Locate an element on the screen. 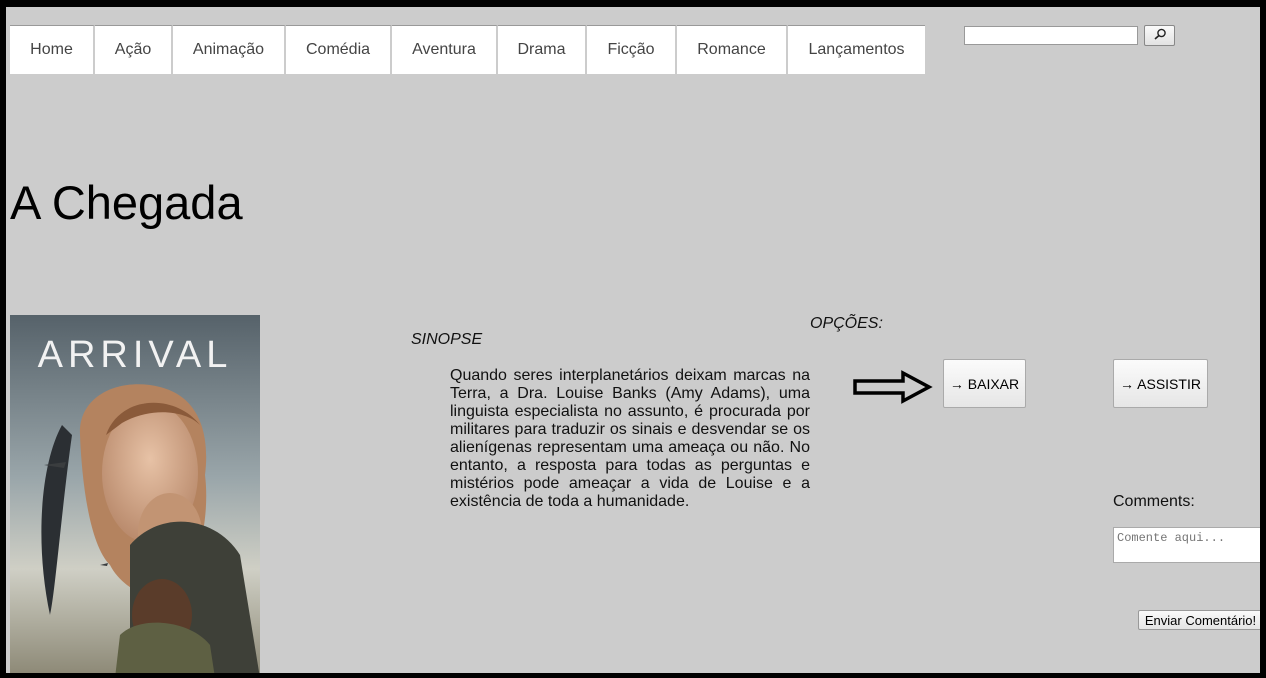  sinopse-label: SINOPSE is located at coordinates (447, 339).